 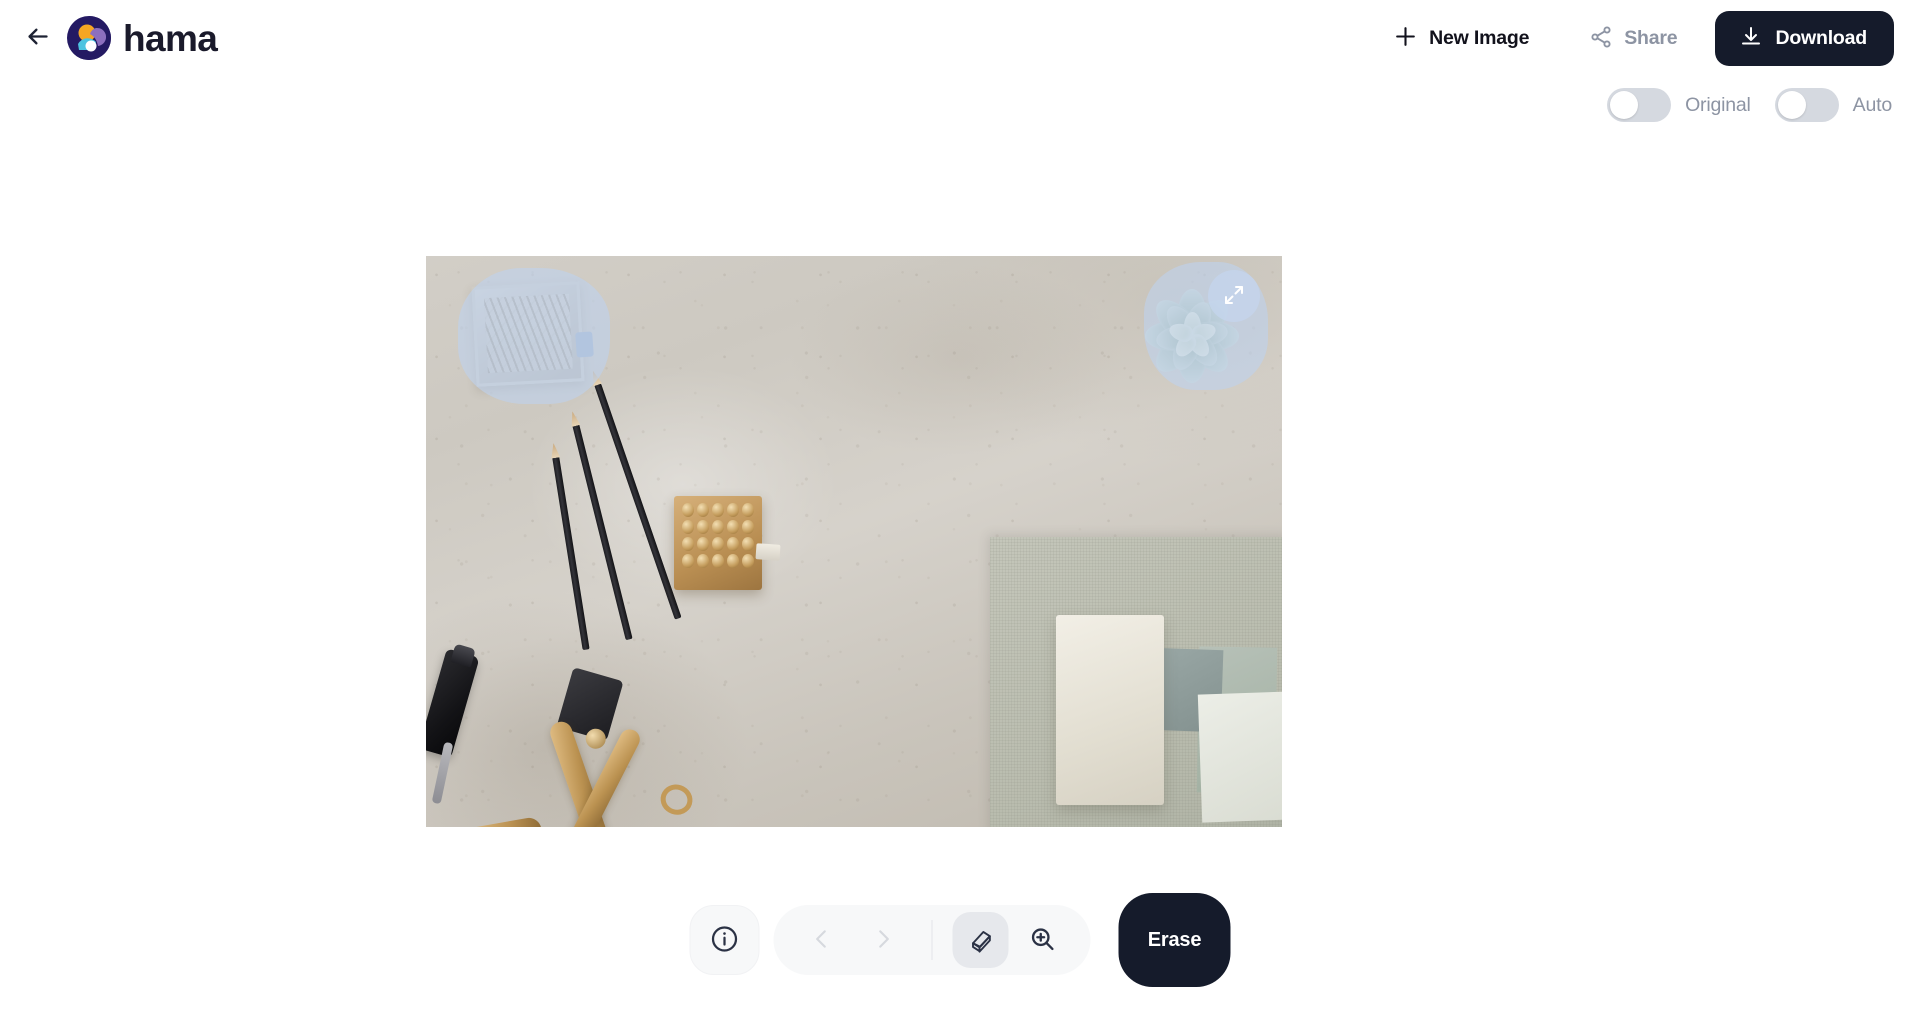 I want to click on download-button: Download, so click(x=1804, y=38).